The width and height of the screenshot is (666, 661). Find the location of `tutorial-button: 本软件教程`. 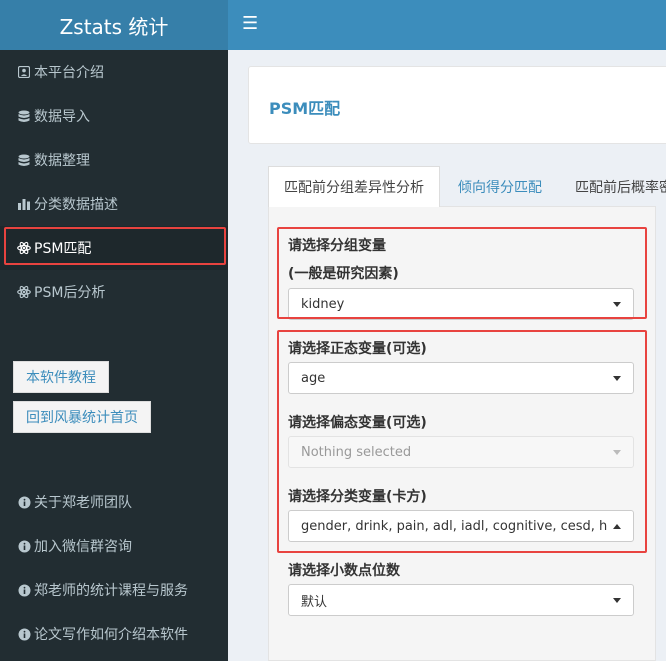

tutorial-button: 本软件教程 is located at coordinates (61, 377).